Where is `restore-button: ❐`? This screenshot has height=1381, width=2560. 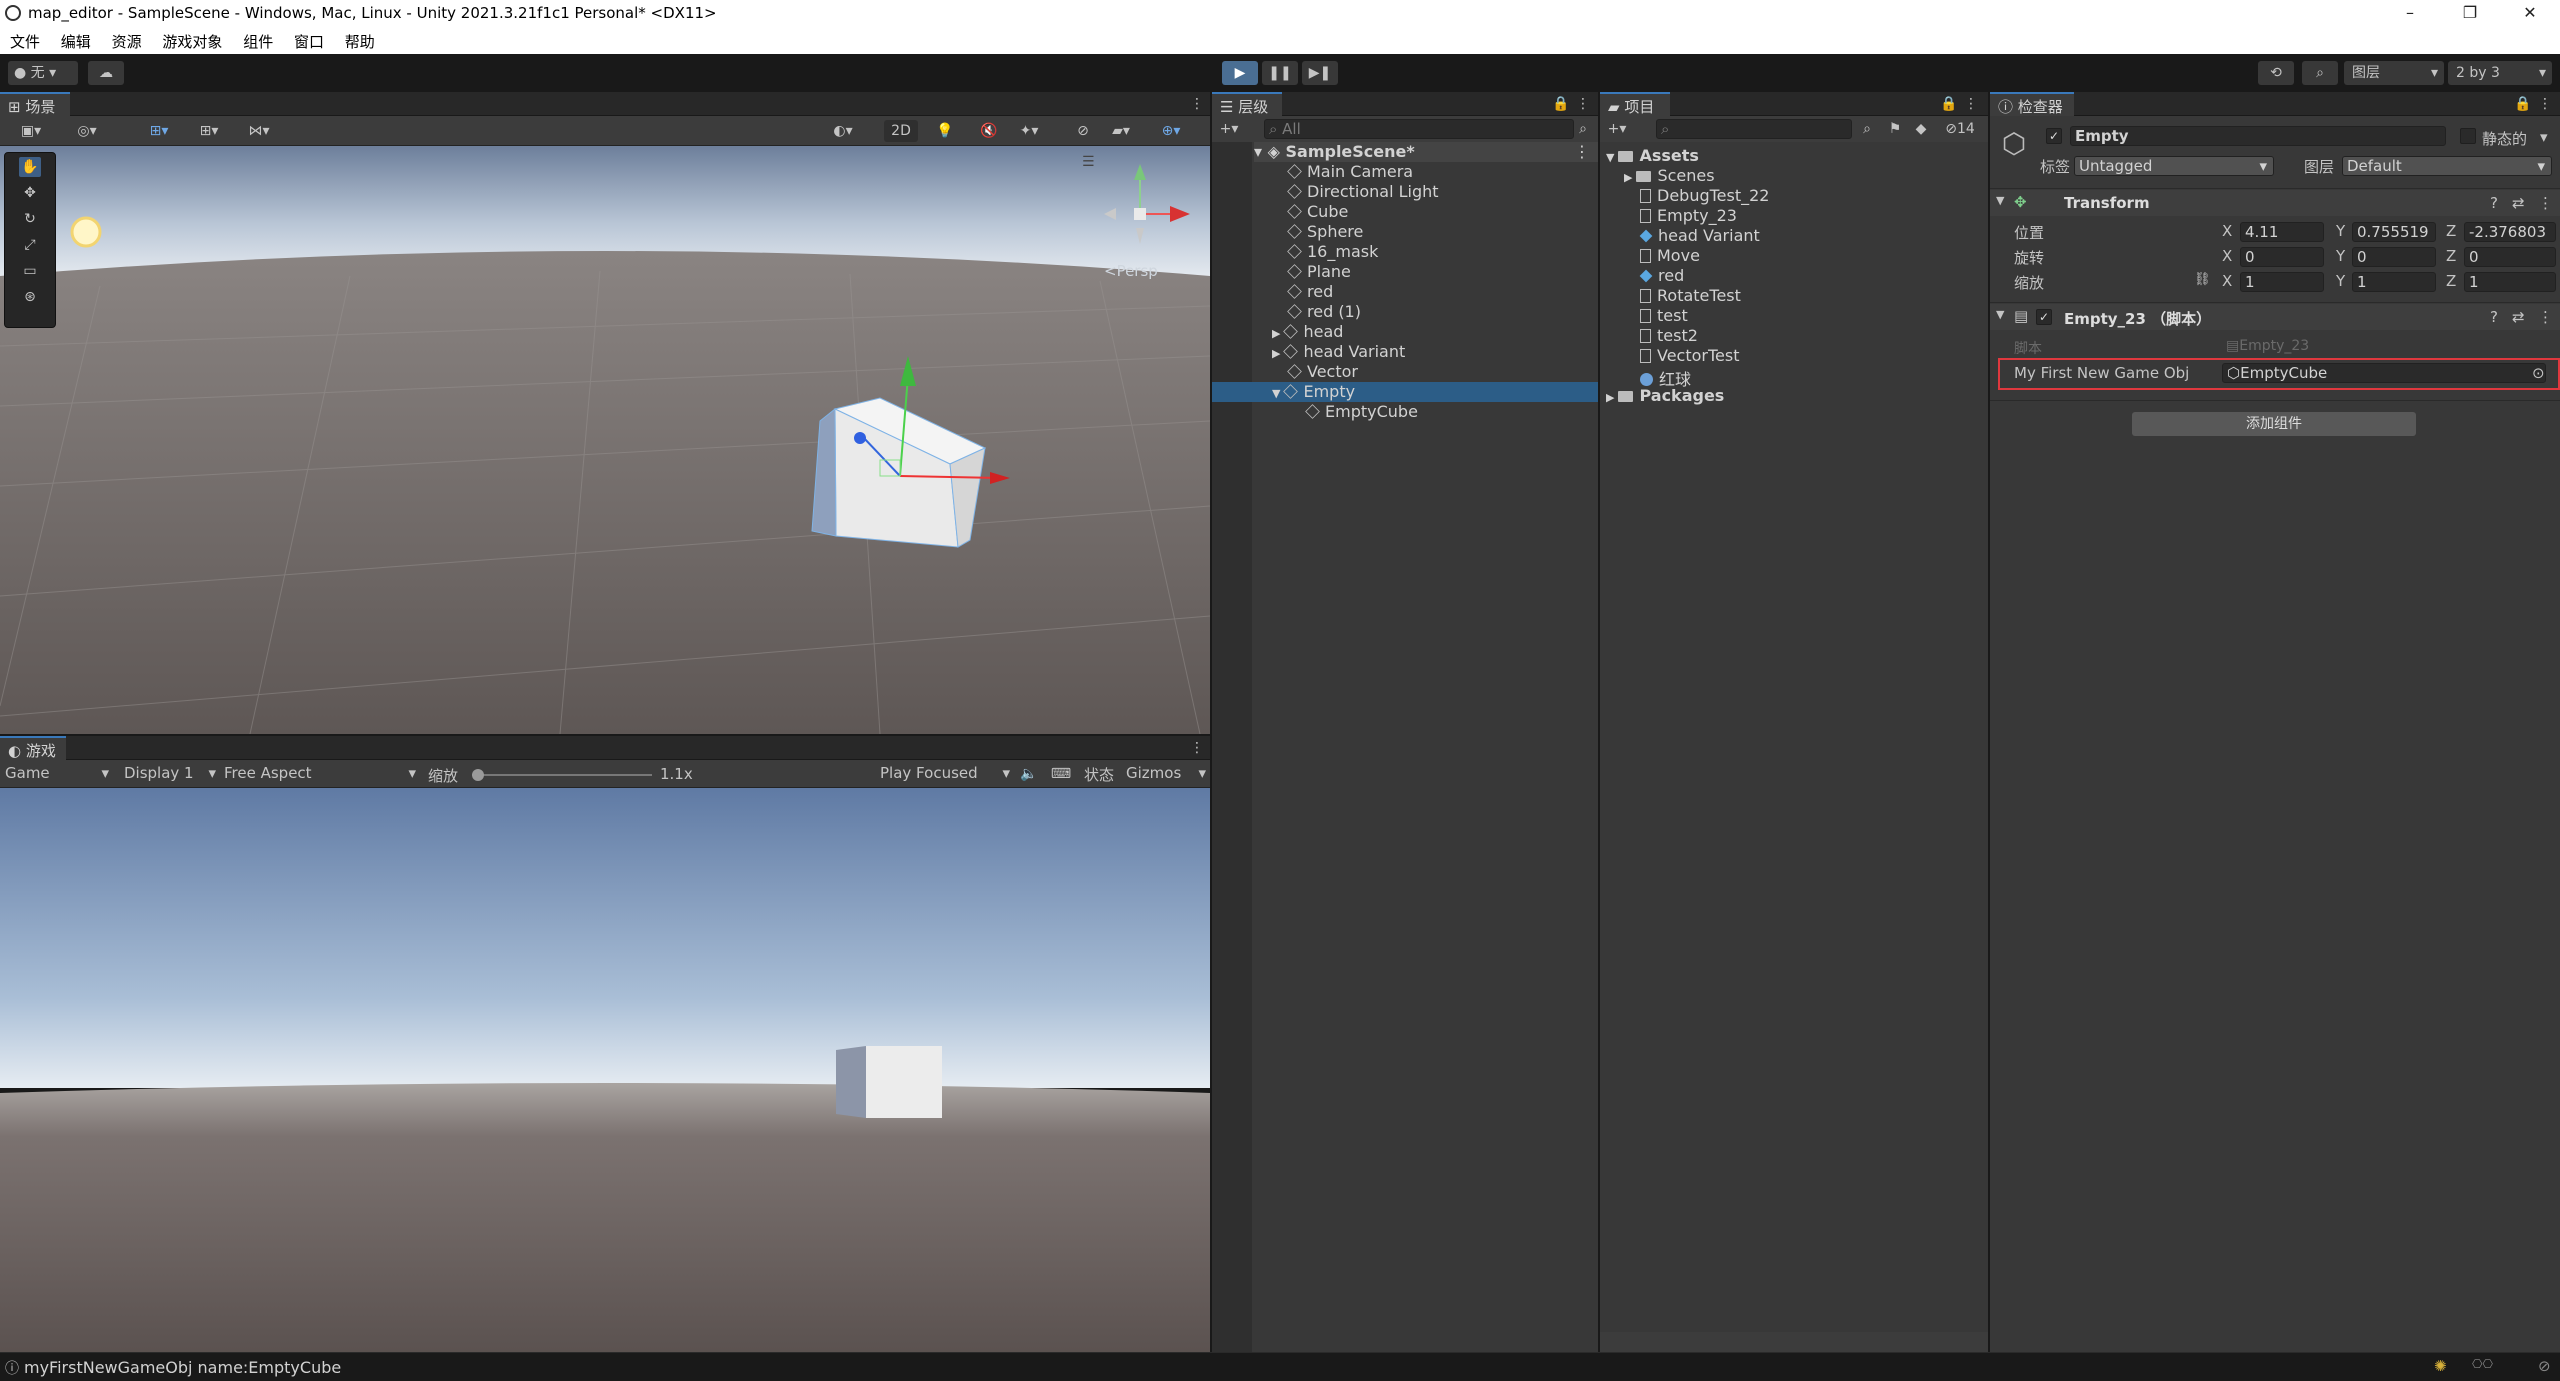
restore-button: ❐ is located at coordinates (2470, 14).